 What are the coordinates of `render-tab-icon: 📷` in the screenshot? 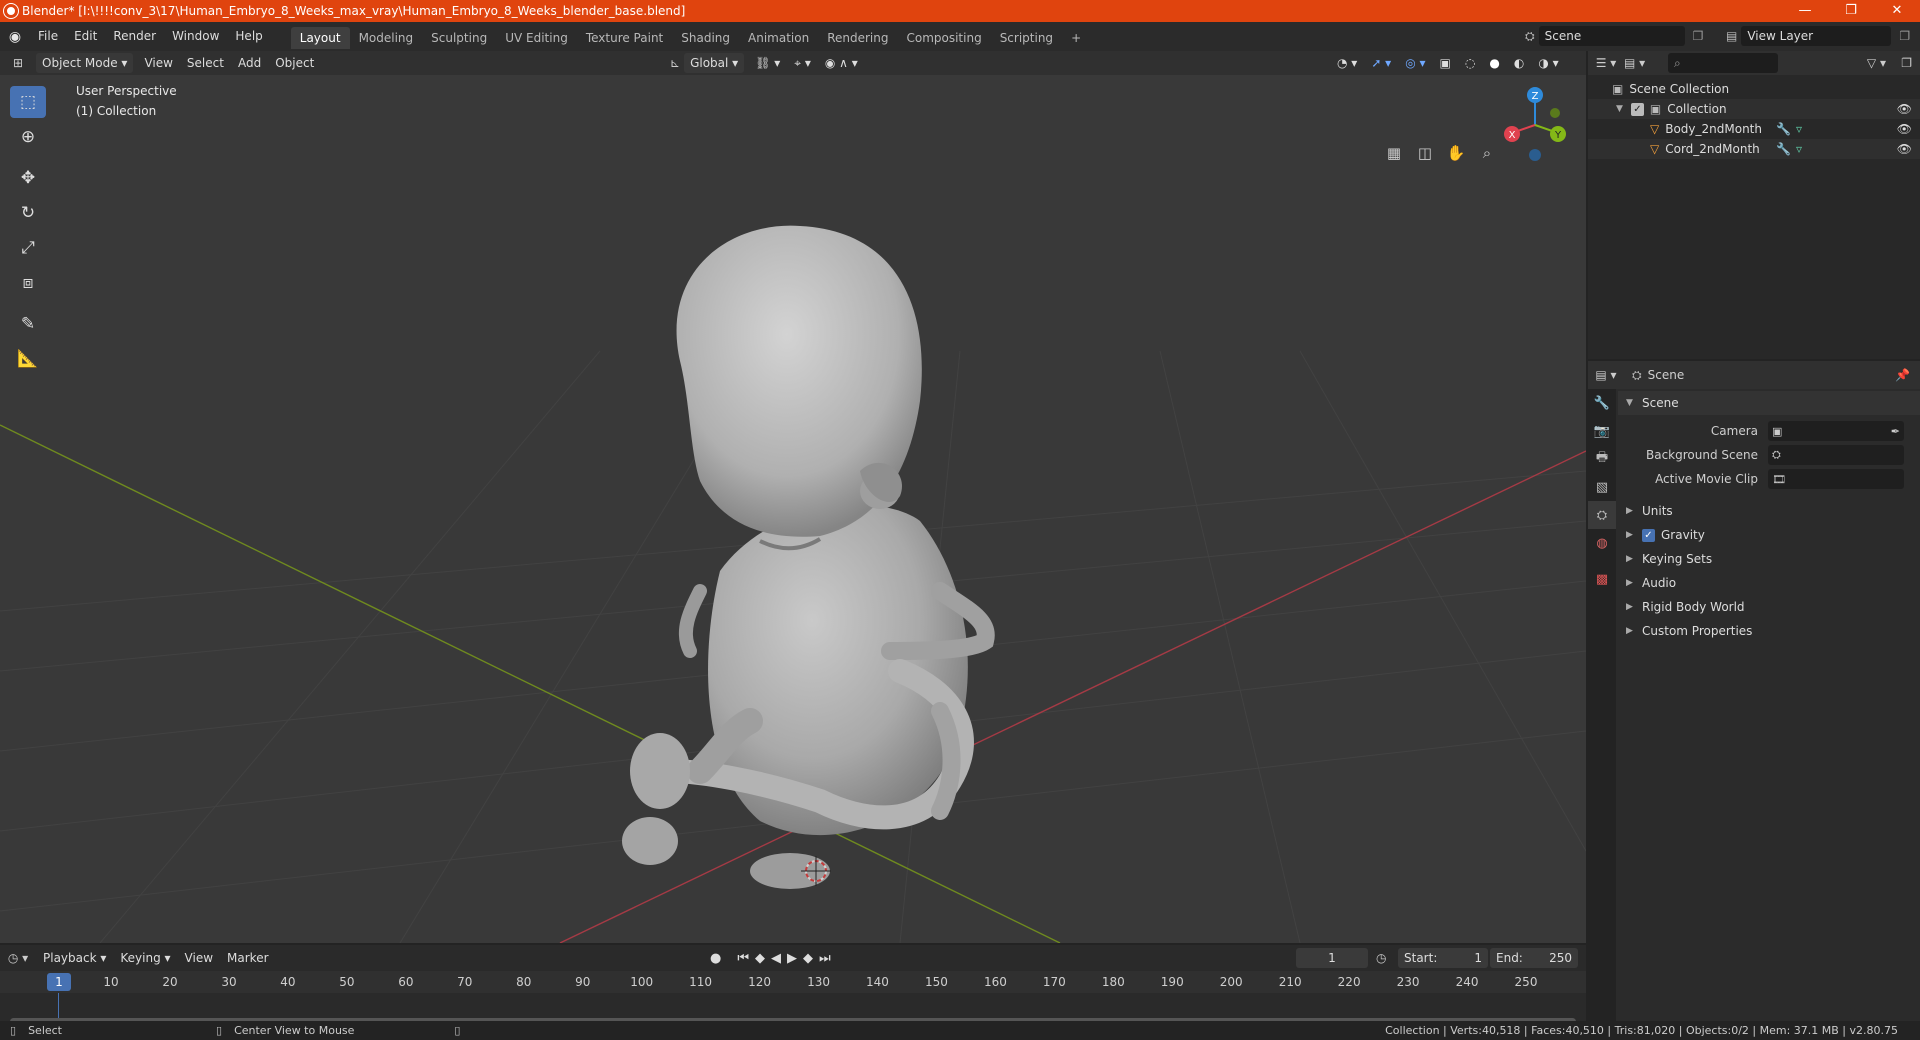 It's located at (1602, 431).